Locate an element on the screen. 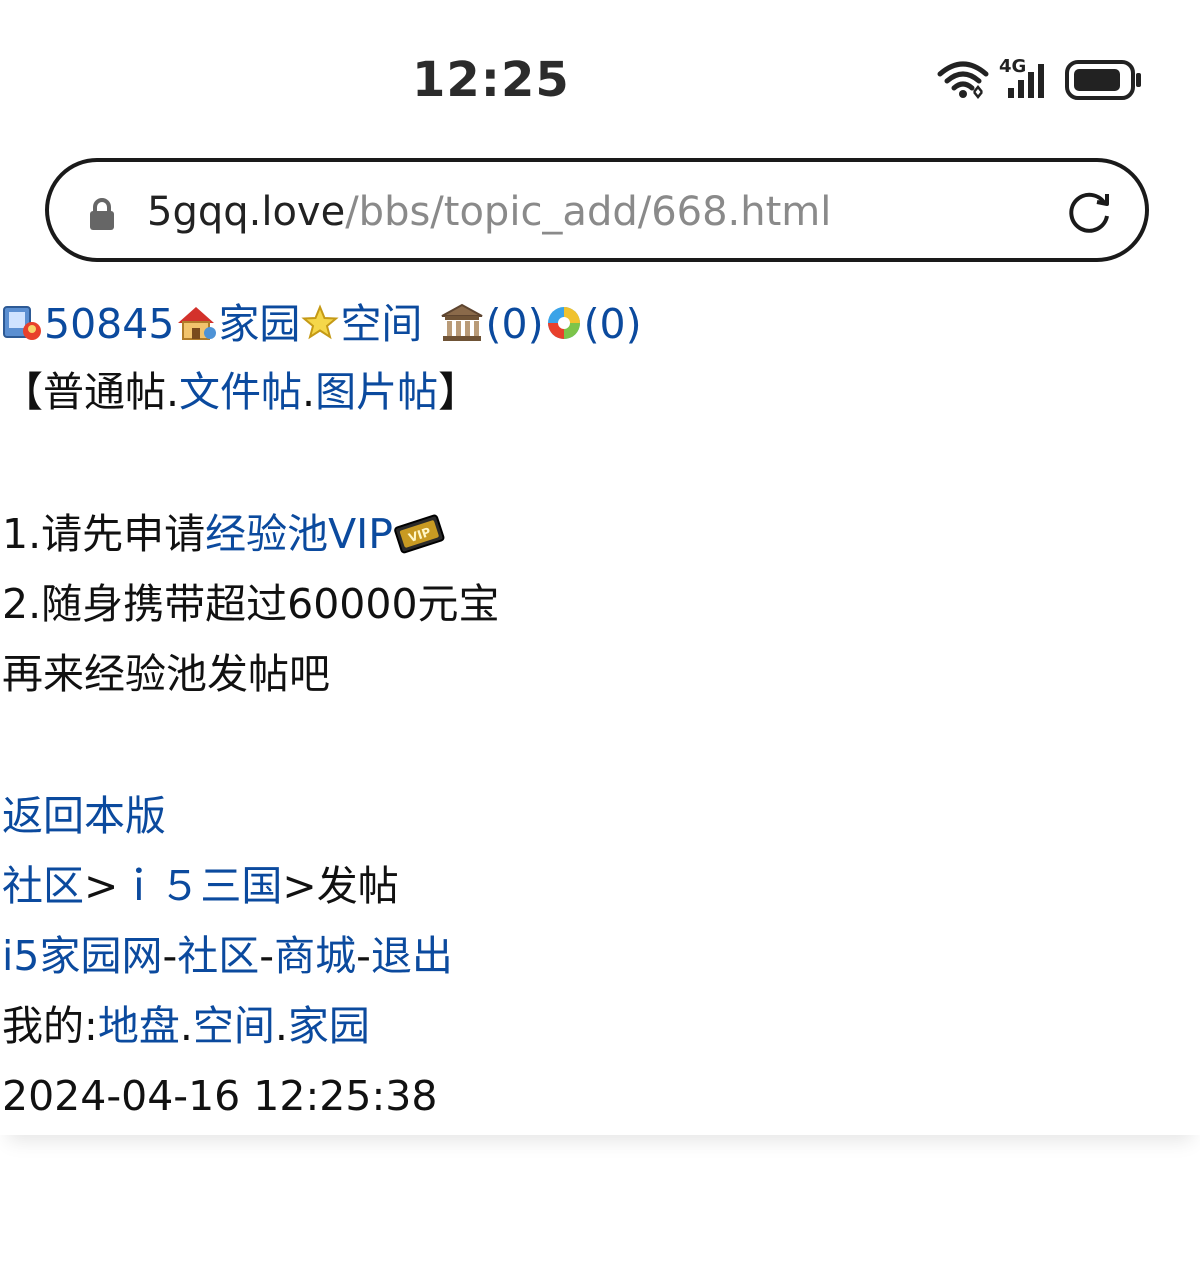 This screenshot has height=1277, width=1200. bracket-open: 【 is located at coordinates (22, 392).